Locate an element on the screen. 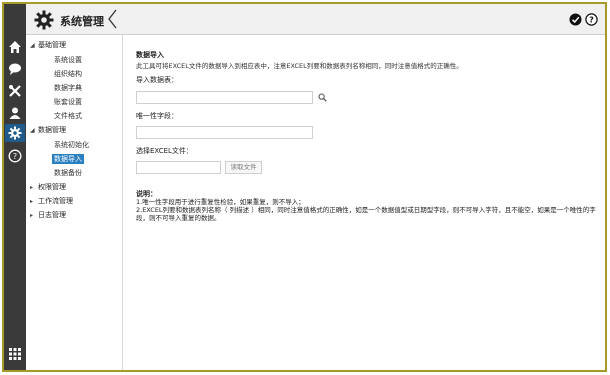  top-header: 系统管理 ? is located at coordinates (315, 19).